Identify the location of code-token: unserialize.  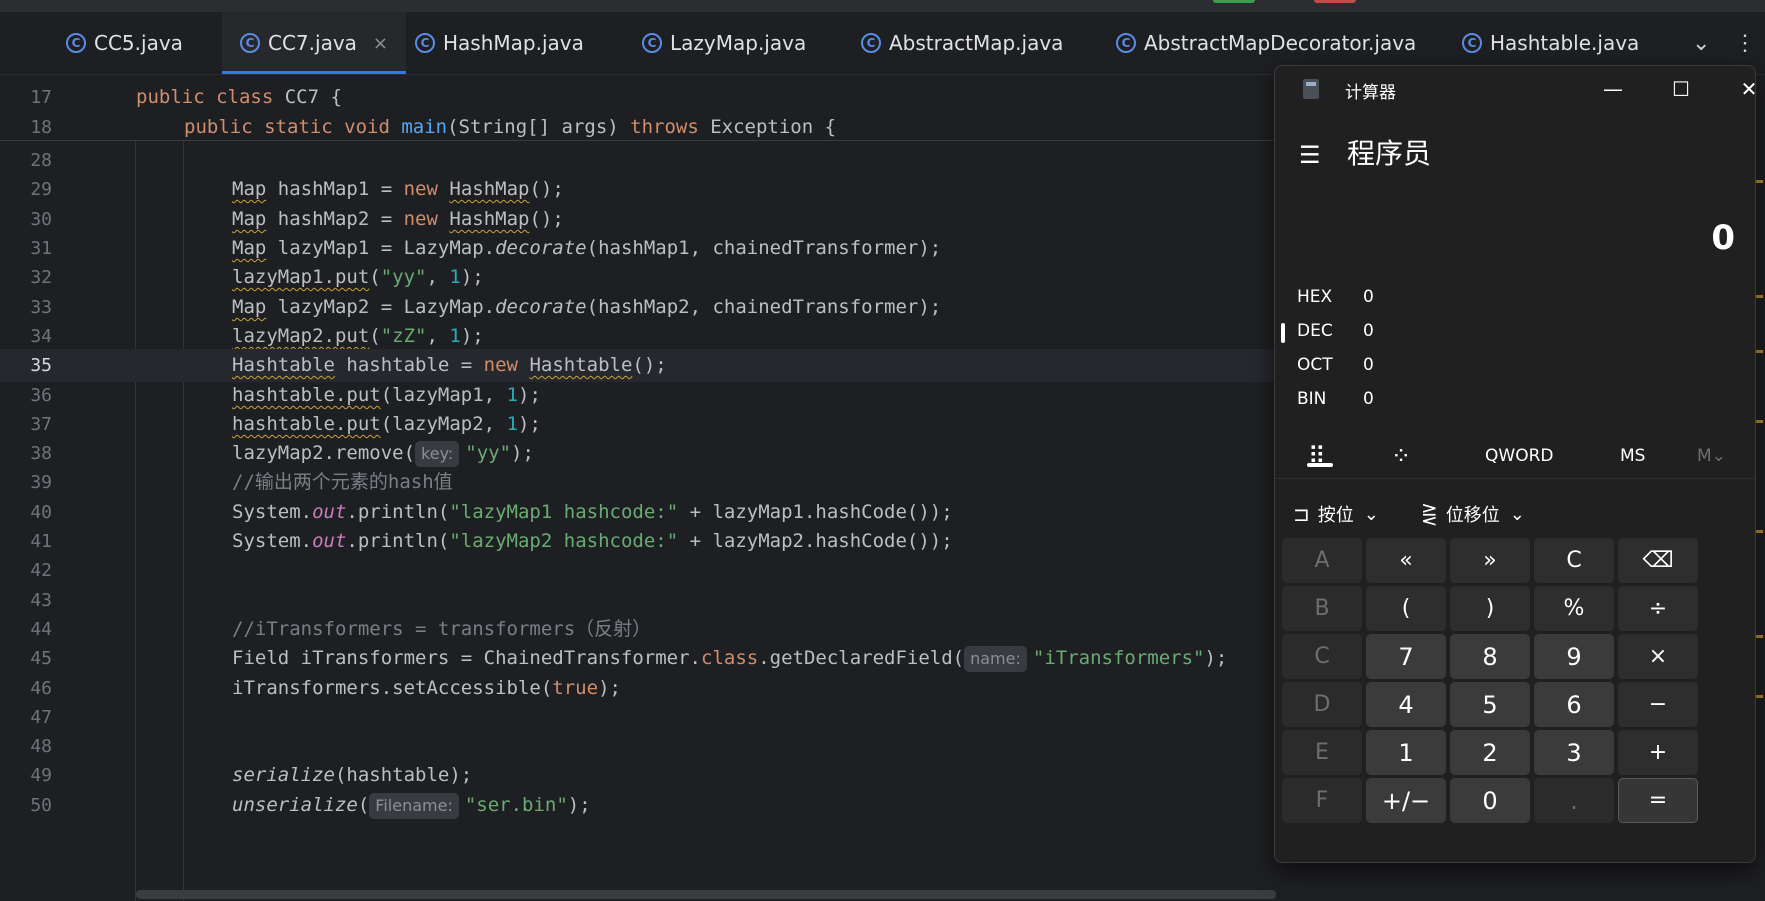
(295, 805).